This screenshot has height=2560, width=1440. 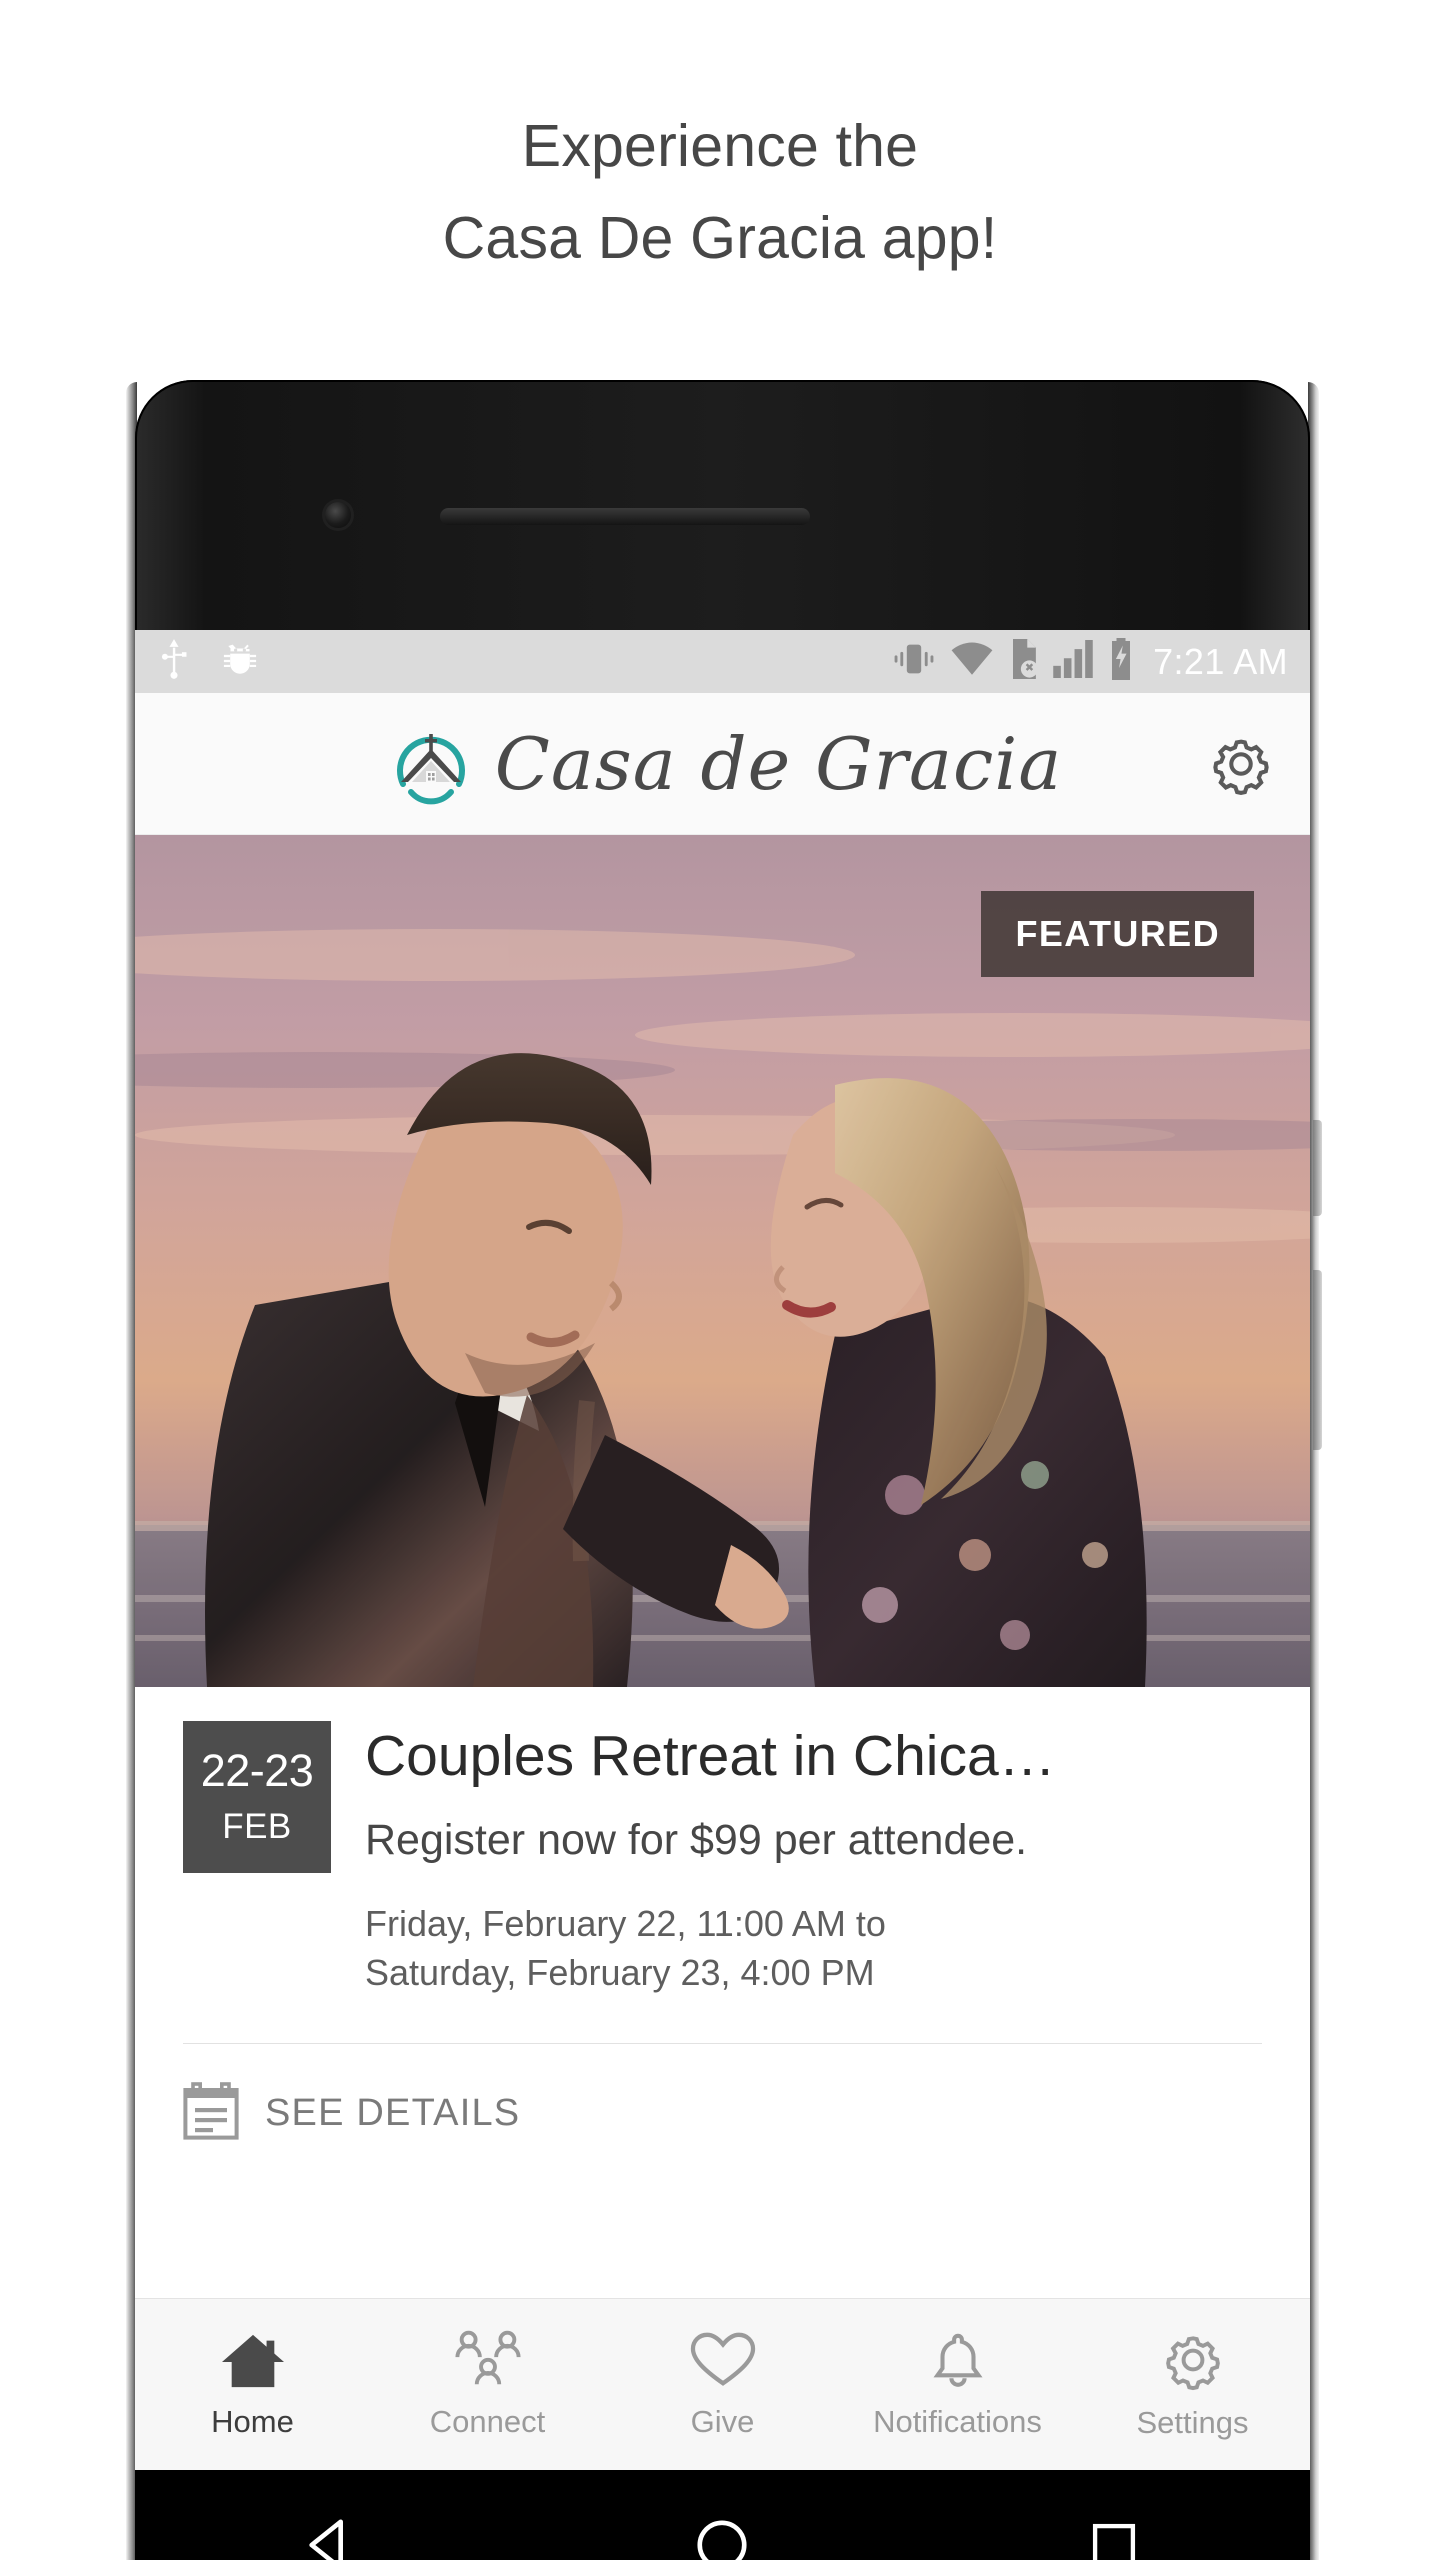 What do you see at coordinates (958, 2362) in the screenshot?
I see `bell-icon` at bounding box center [958, 2362].